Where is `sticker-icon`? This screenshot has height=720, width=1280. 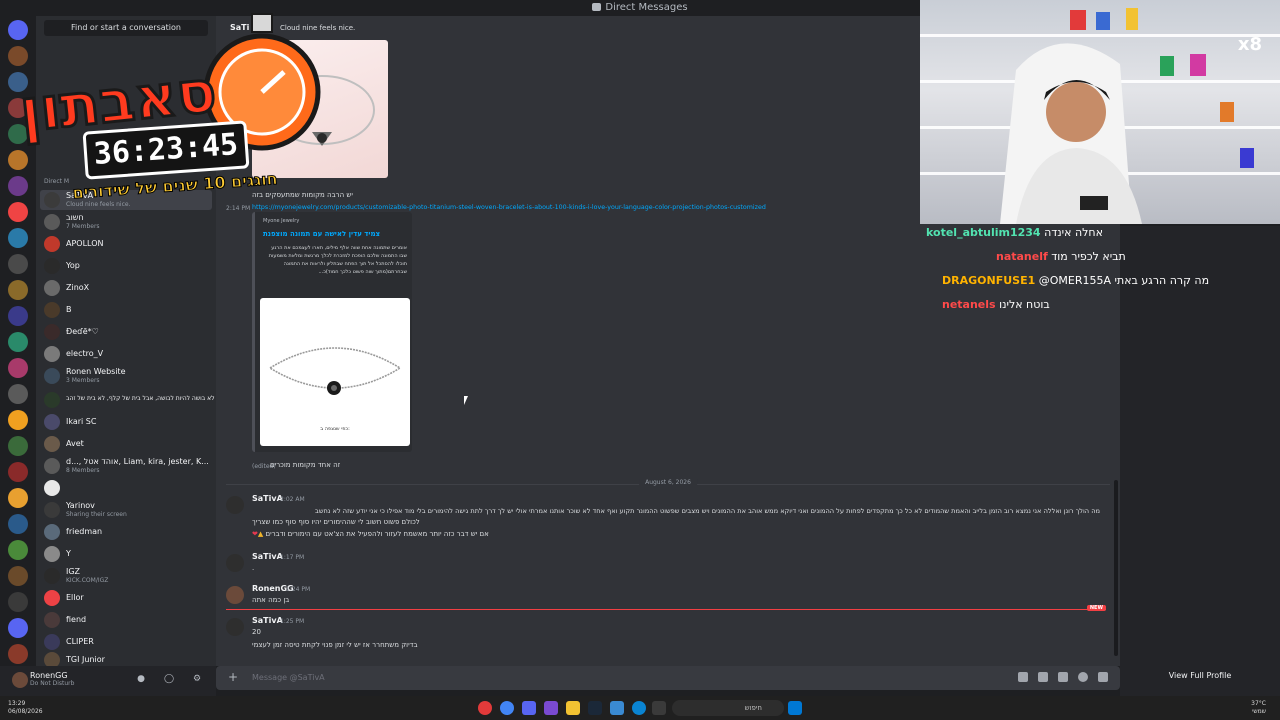 sticker-icon is located at coordinates (1063, 677).